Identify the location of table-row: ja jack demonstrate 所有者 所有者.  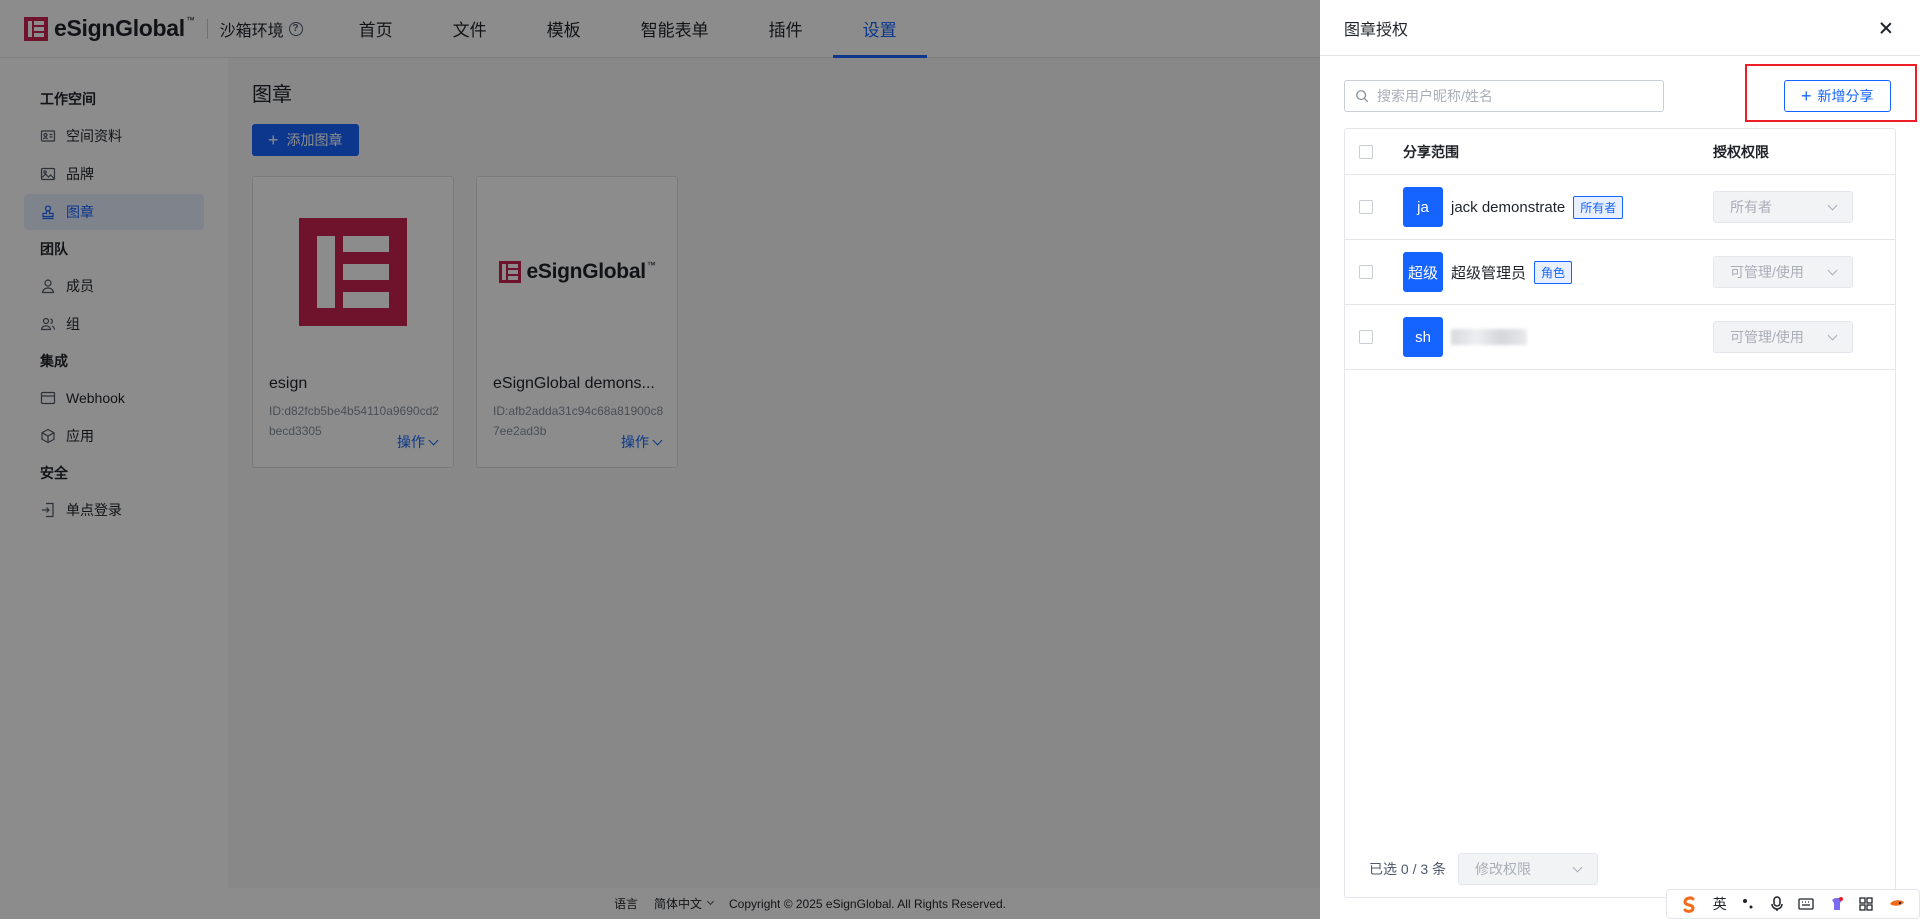
(1620, 207).